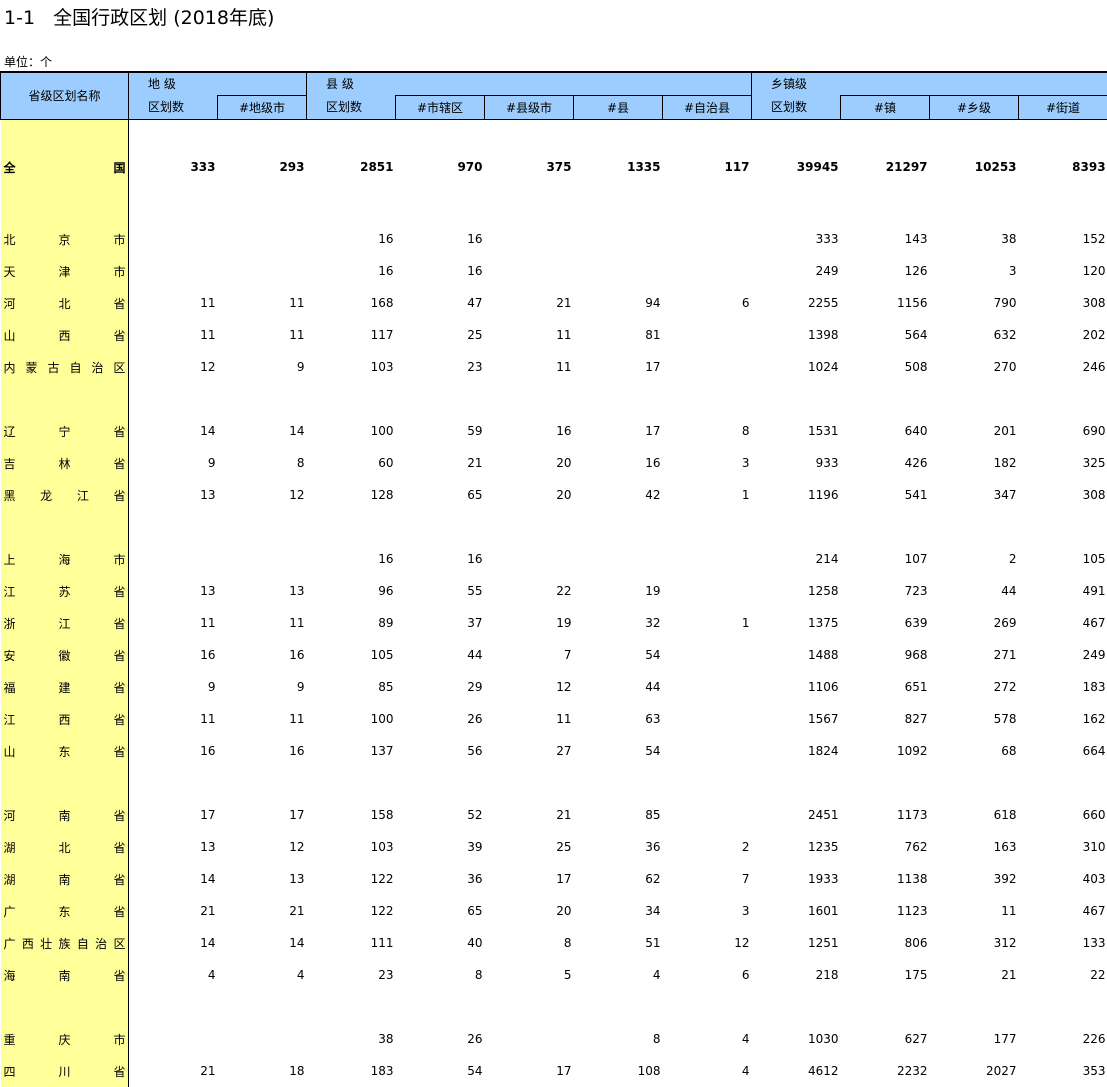 The height and width of the screenshot is (1087, 1107). Describe the element at coordinates (618, 107) in the screenshot. I see `header-county-counties: #县` at that location.